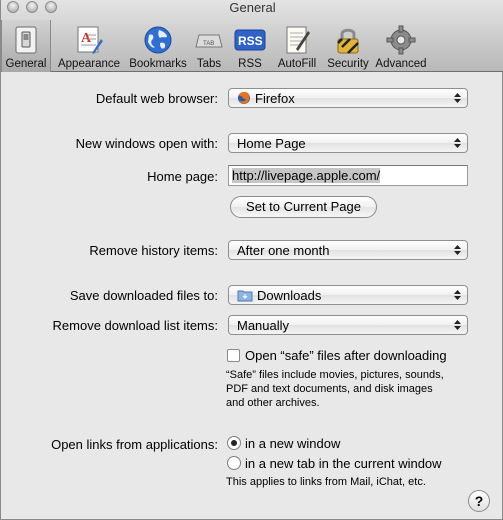  Describe the element at coordinates (348, 64) in the screenshot. I see `tab-security-label: Security` at that location.